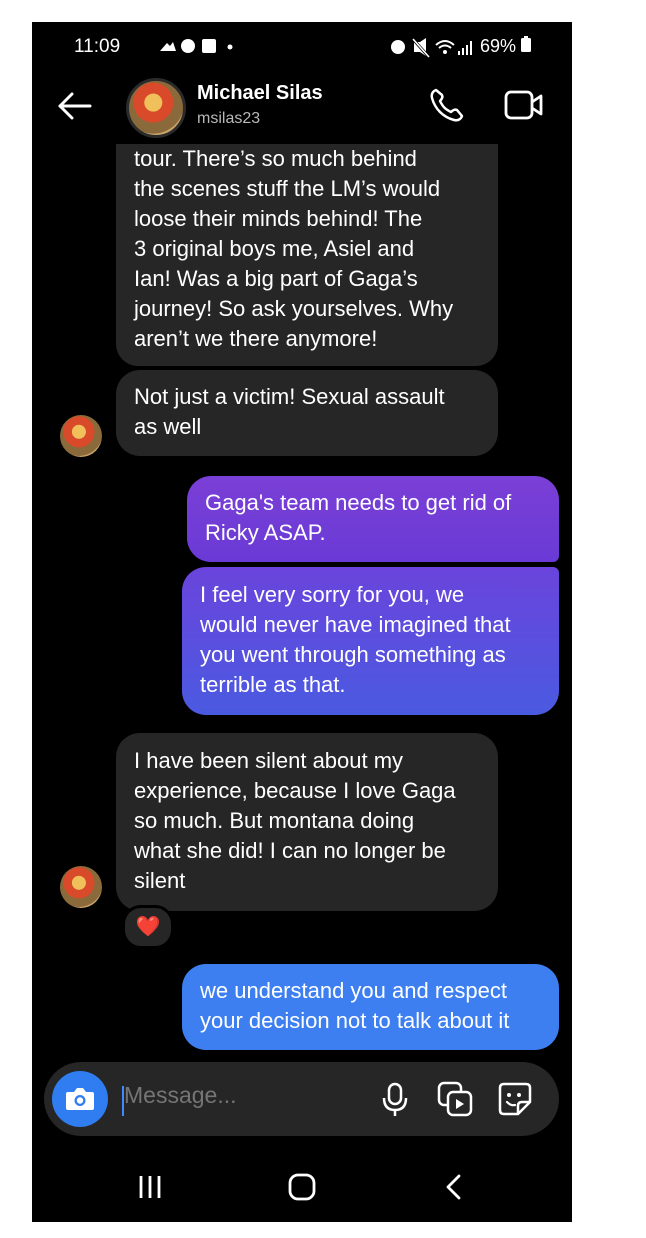  Describe the element at coordinates (269, 760) in the screenshot. I see `message-line: I have been silent about my` at that location.